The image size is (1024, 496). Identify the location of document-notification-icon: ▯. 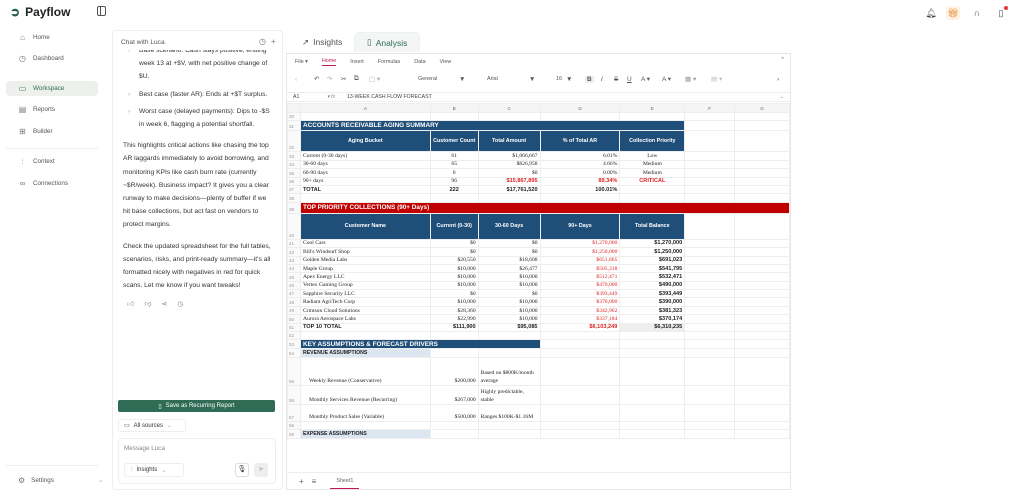
(1001, 13).